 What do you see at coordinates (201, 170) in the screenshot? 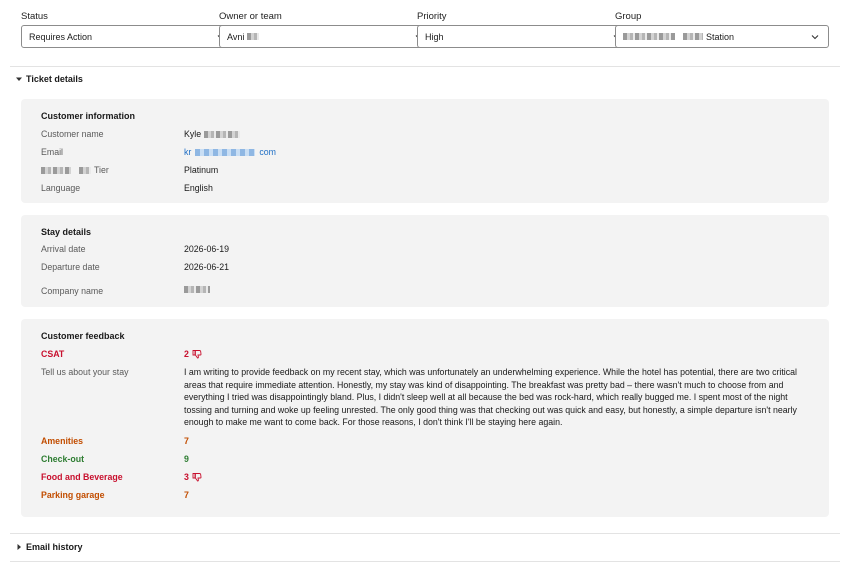
I see `tier-value: Platinum` at bounding box center [201, 170].